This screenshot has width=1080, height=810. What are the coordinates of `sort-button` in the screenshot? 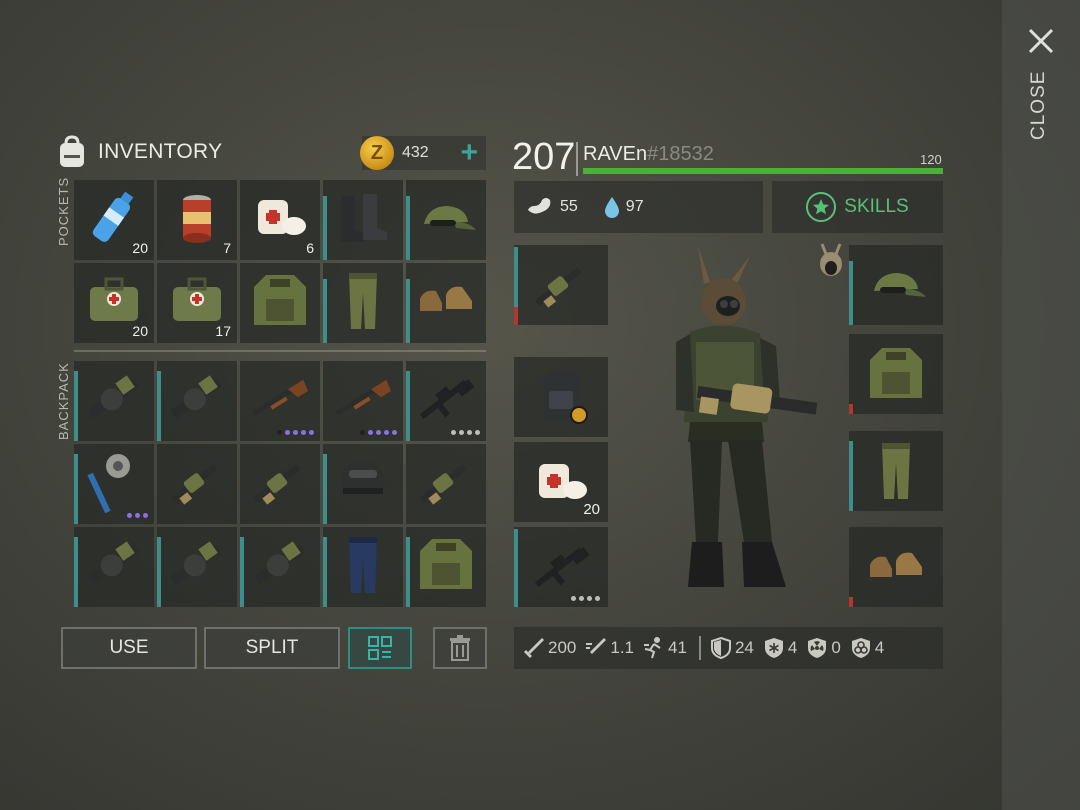 It's located at (380, 648).